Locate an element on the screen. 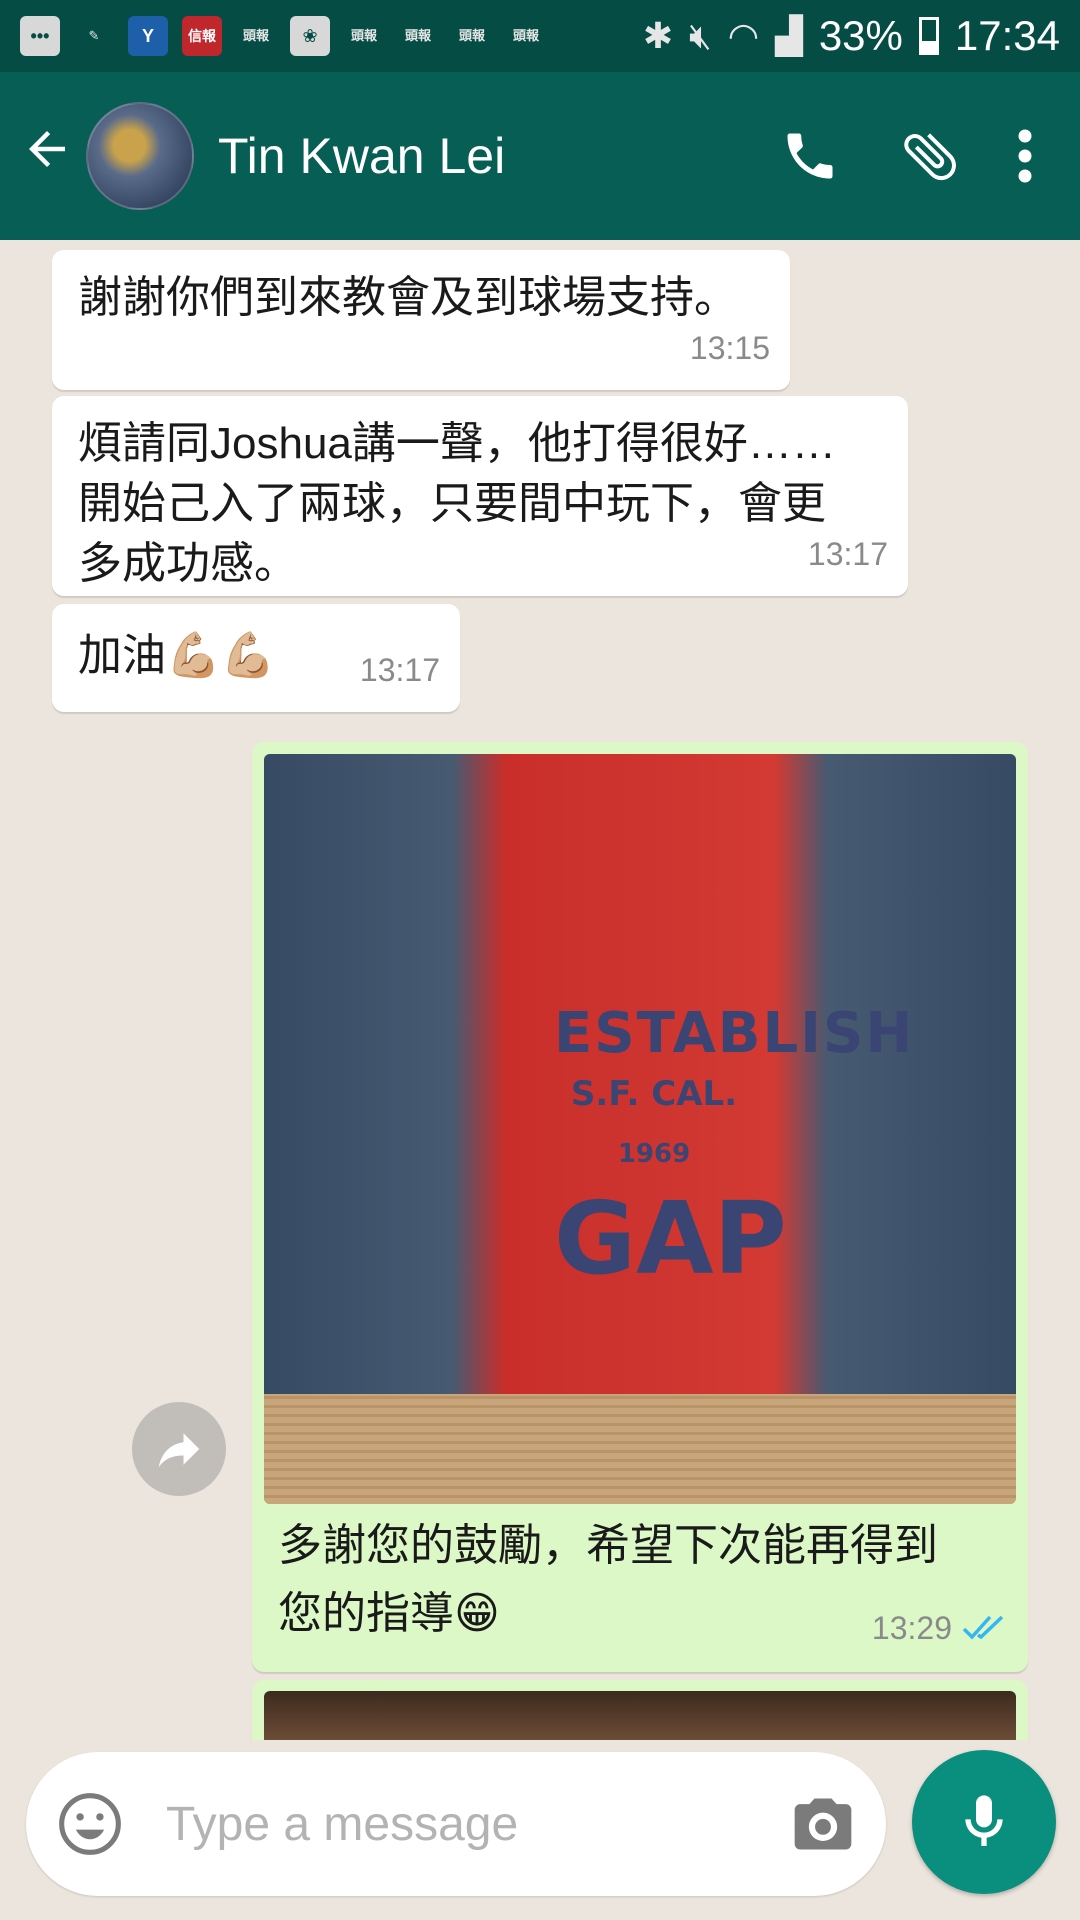 This screenshot has width=1080, height=1920. compose-bar is located at coordinates (456, 1824).